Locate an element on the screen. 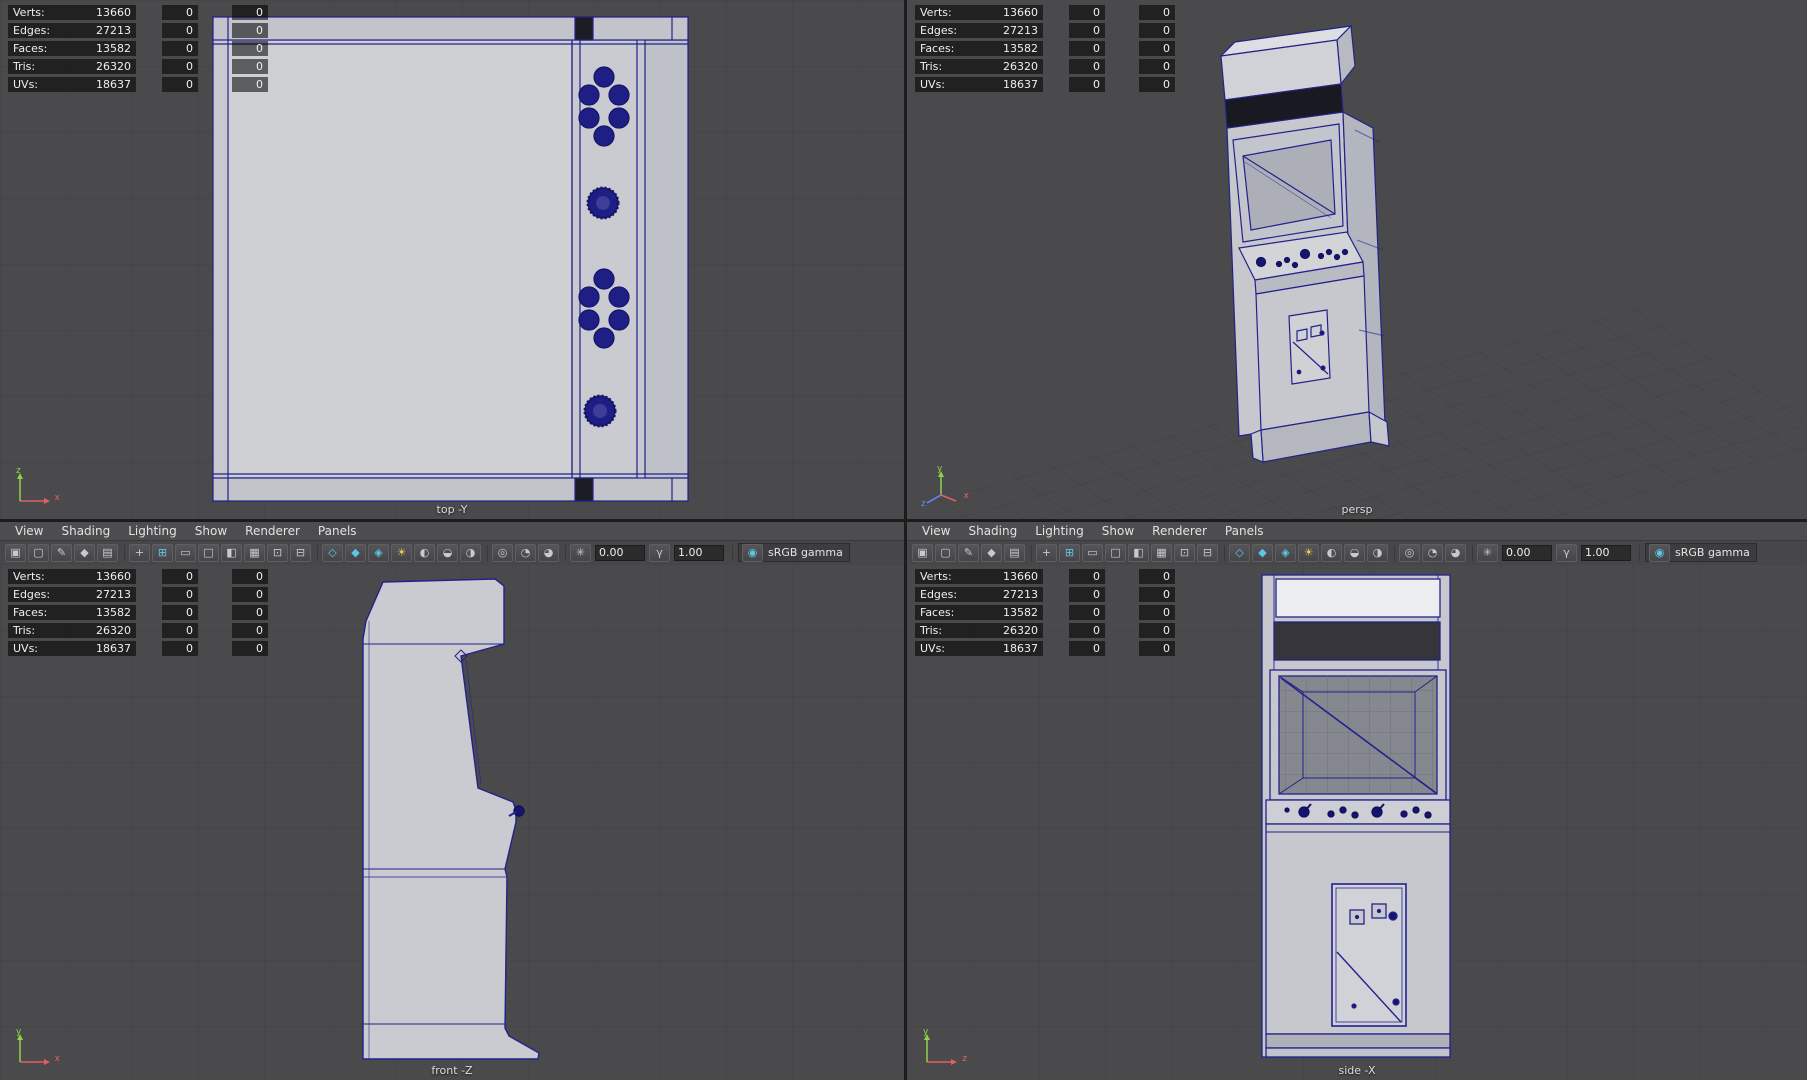 This screenshot has width=1807, height=1080. axis-y-label: y is located at coordinates (19, 1032).